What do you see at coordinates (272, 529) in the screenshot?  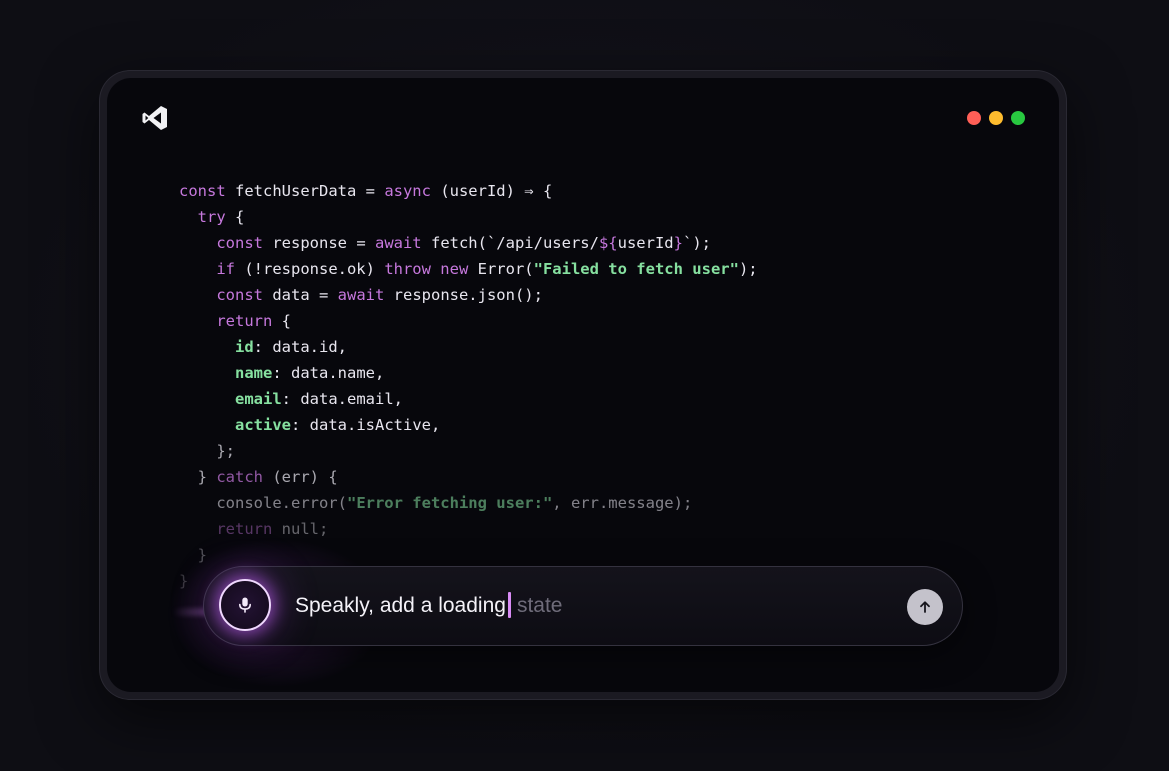 I see `code-line: return null;` at bounding box center [272, 529].